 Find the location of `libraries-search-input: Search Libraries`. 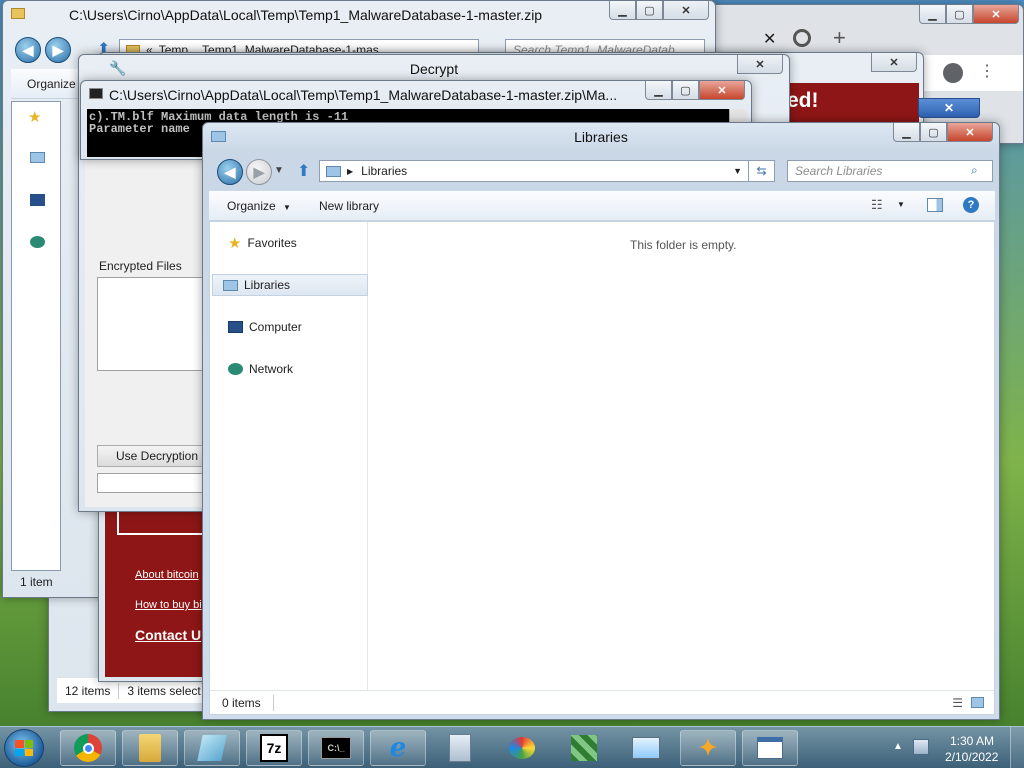

libraries-search-input: Search Libraries is located at coordinates (890, 171).